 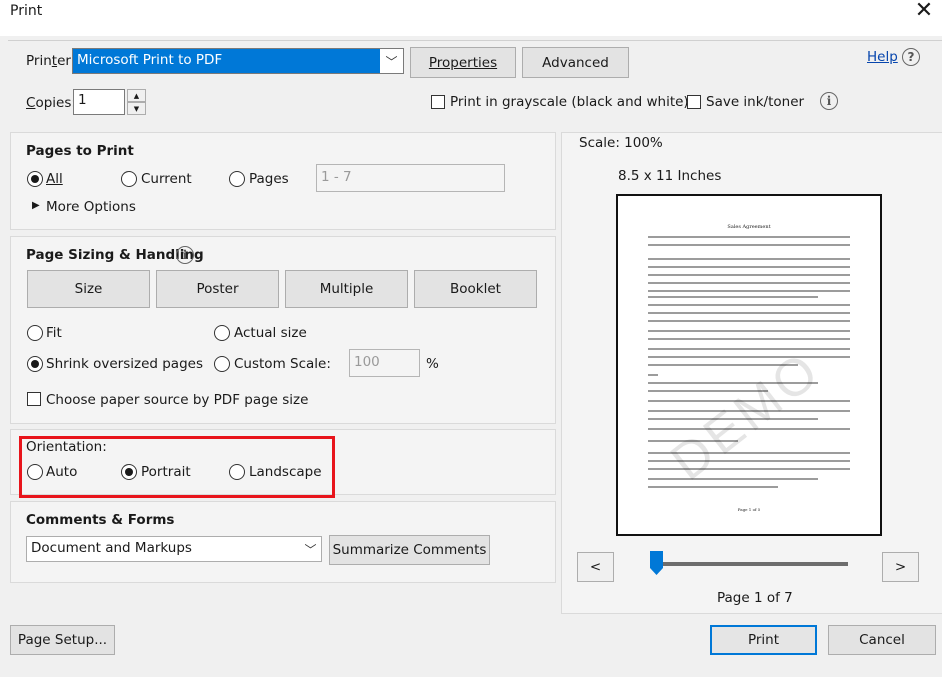 I want to click on scale-label: Scale: 100%, so click(x=621, y=143).